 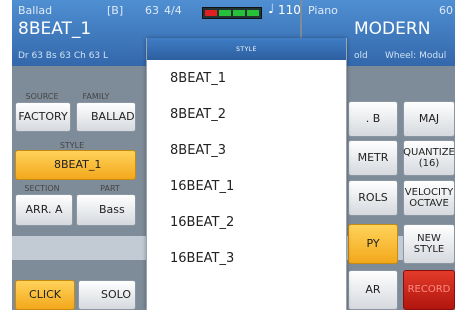 I want to click on channel-value: 63, so click(x=152, y=10).